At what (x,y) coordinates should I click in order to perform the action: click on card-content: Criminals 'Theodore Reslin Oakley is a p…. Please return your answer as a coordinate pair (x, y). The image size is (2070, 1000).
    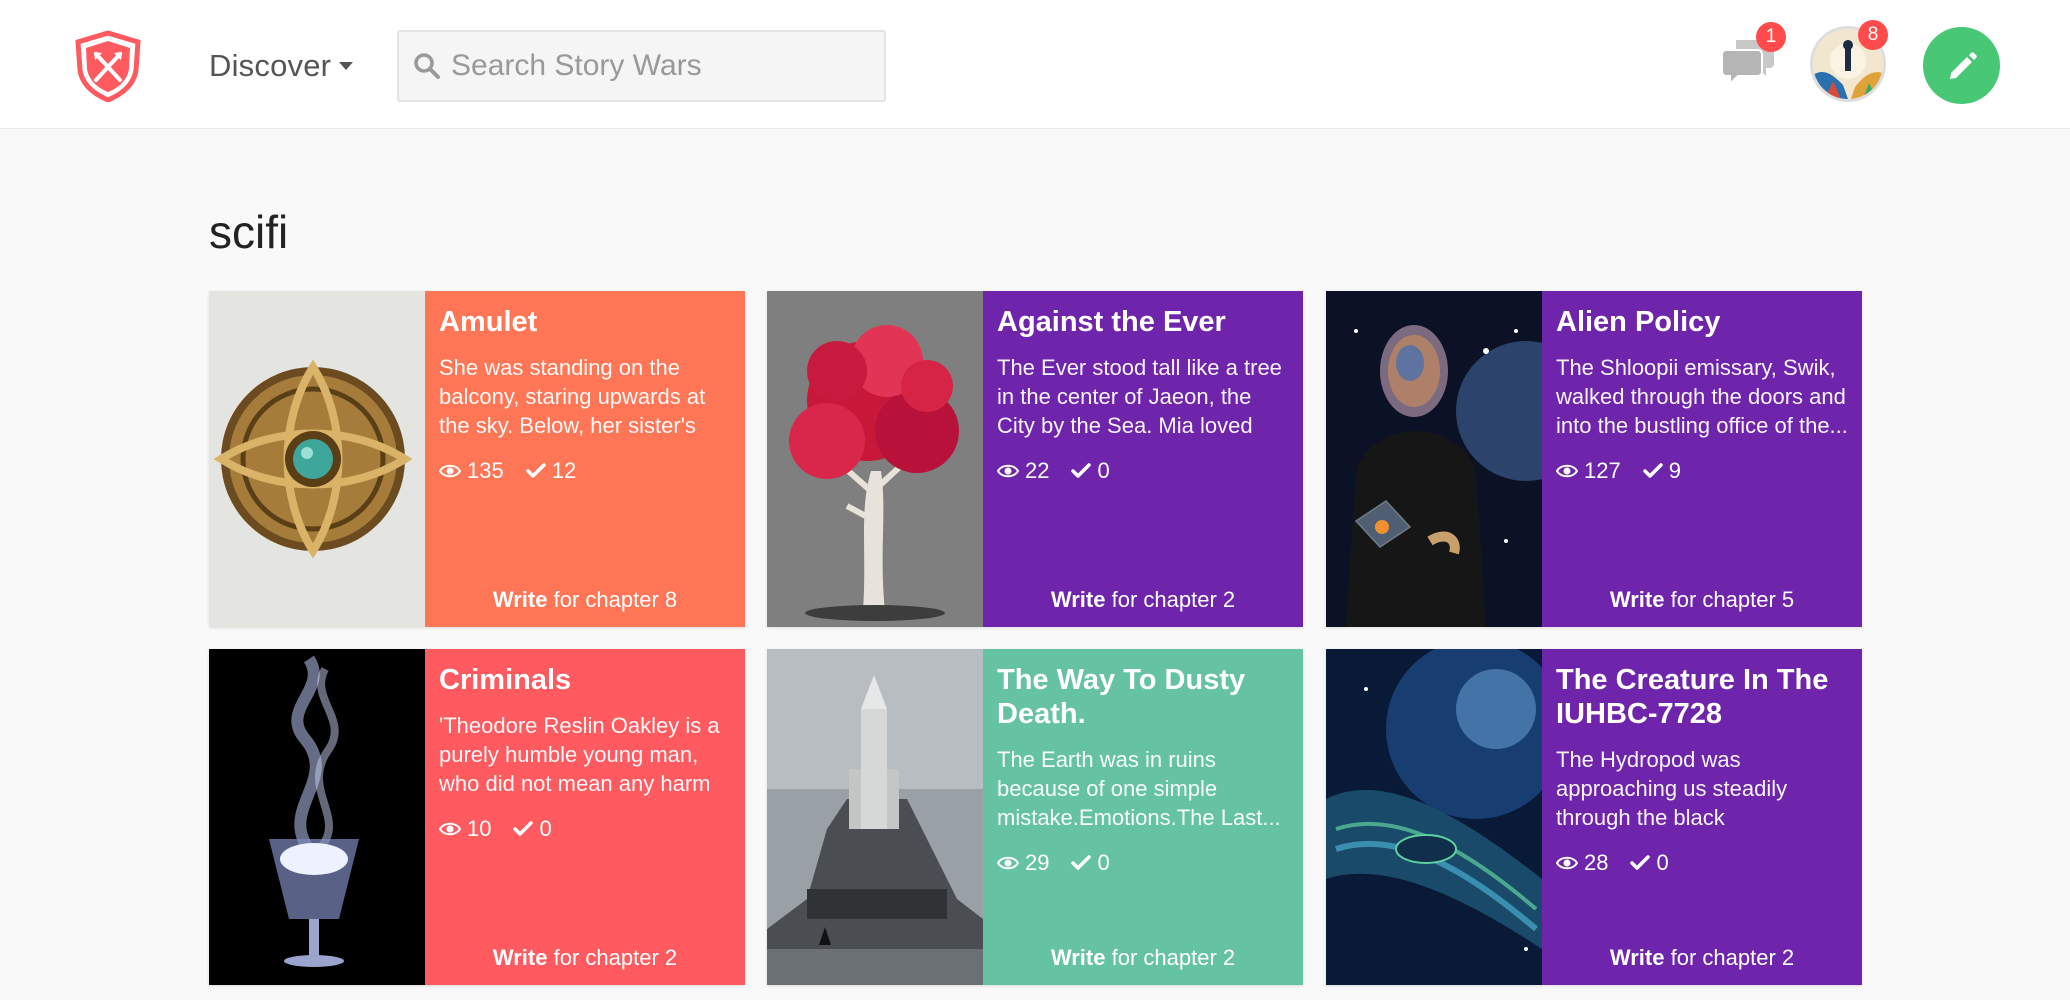
    Looking at the image, I should click on (585, 817).